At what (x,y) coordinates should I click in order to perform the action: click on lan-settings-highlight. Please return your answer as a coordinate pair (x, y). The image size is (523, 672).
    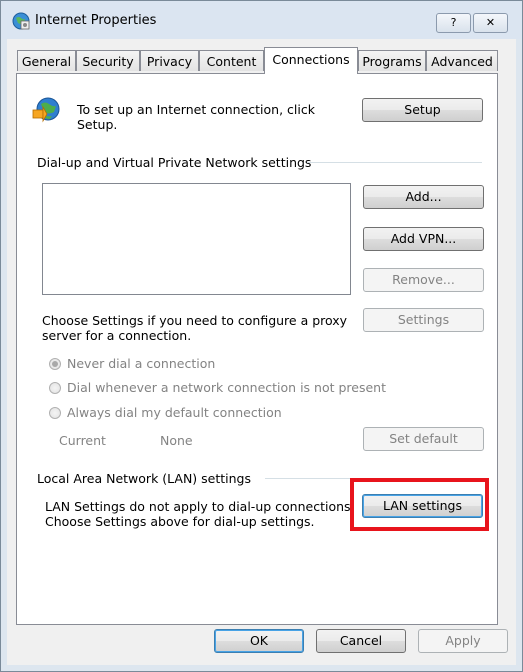
    Looking at the image, I should click on (419, 504).